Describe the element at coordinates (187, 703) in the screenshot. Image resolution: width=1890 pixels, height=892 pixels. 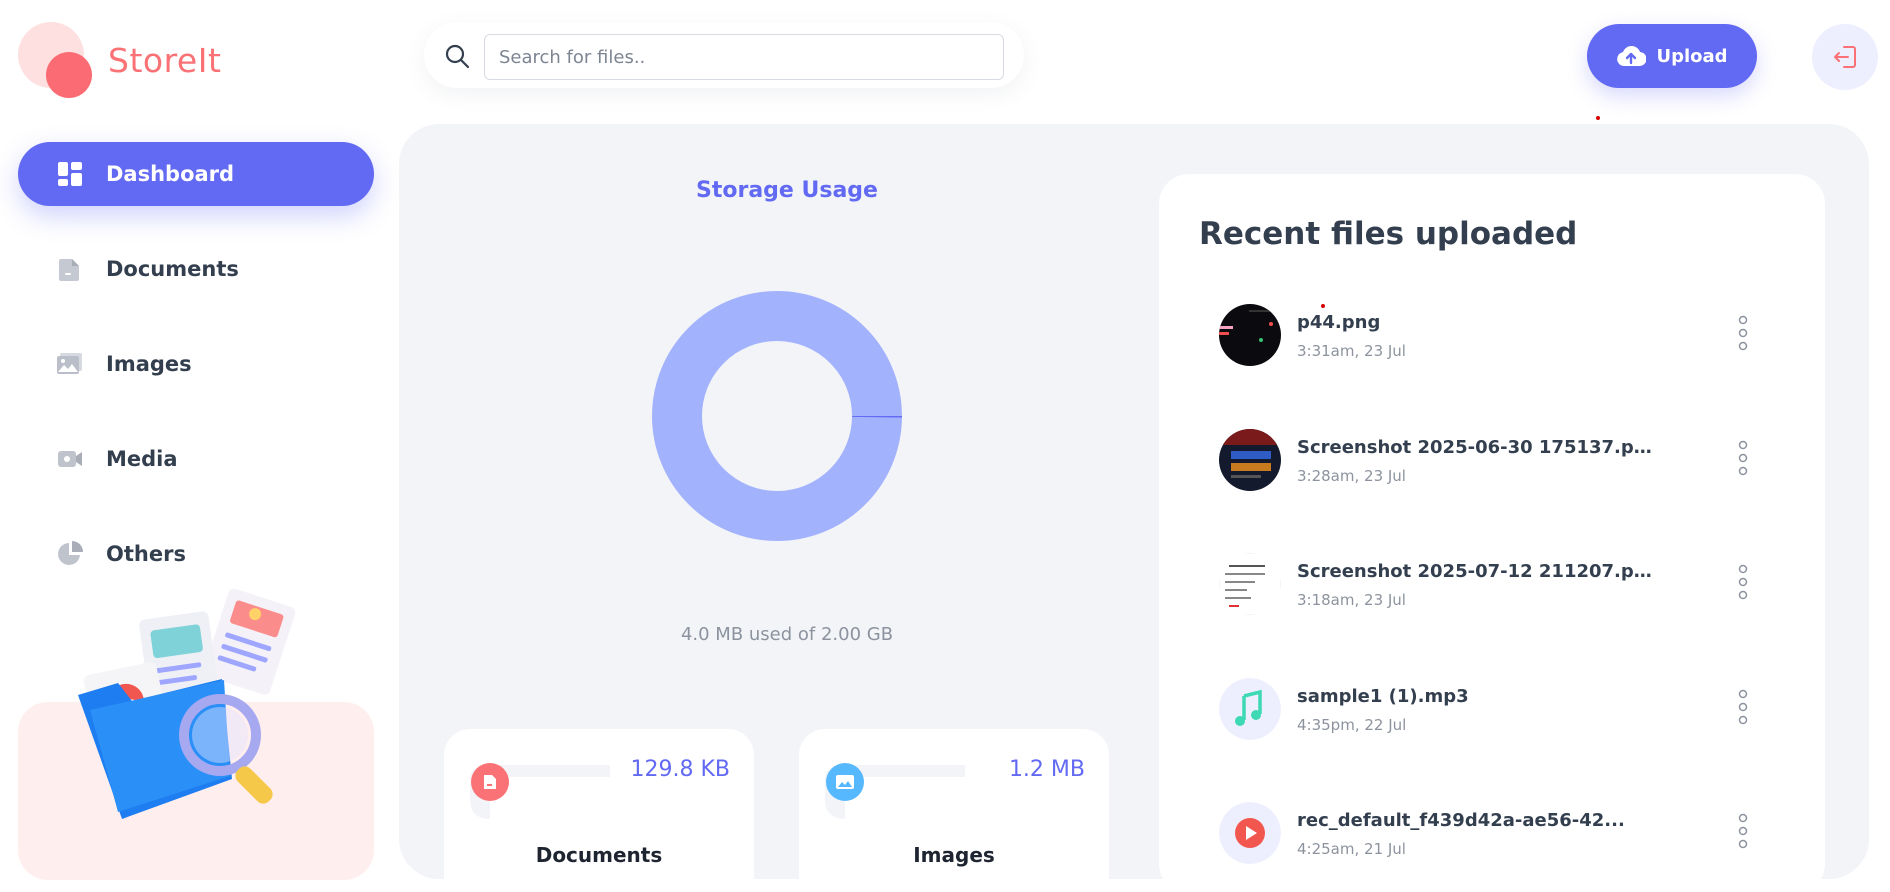
I see `files-illustration-icon` at that location.